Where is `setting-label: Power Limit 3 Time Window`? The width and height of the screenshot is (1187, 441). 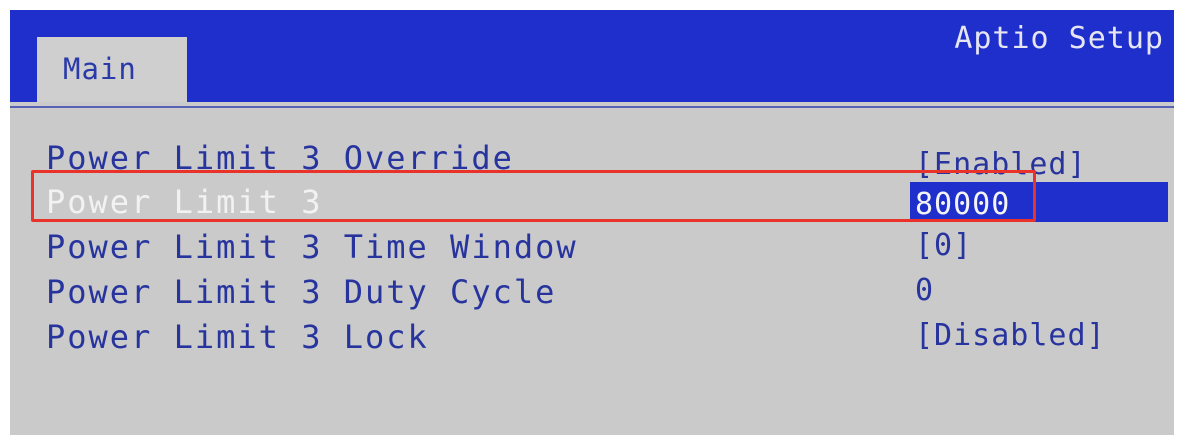
setting-label: Power Limit 3 Time Window is located at coordinates (312, 247).